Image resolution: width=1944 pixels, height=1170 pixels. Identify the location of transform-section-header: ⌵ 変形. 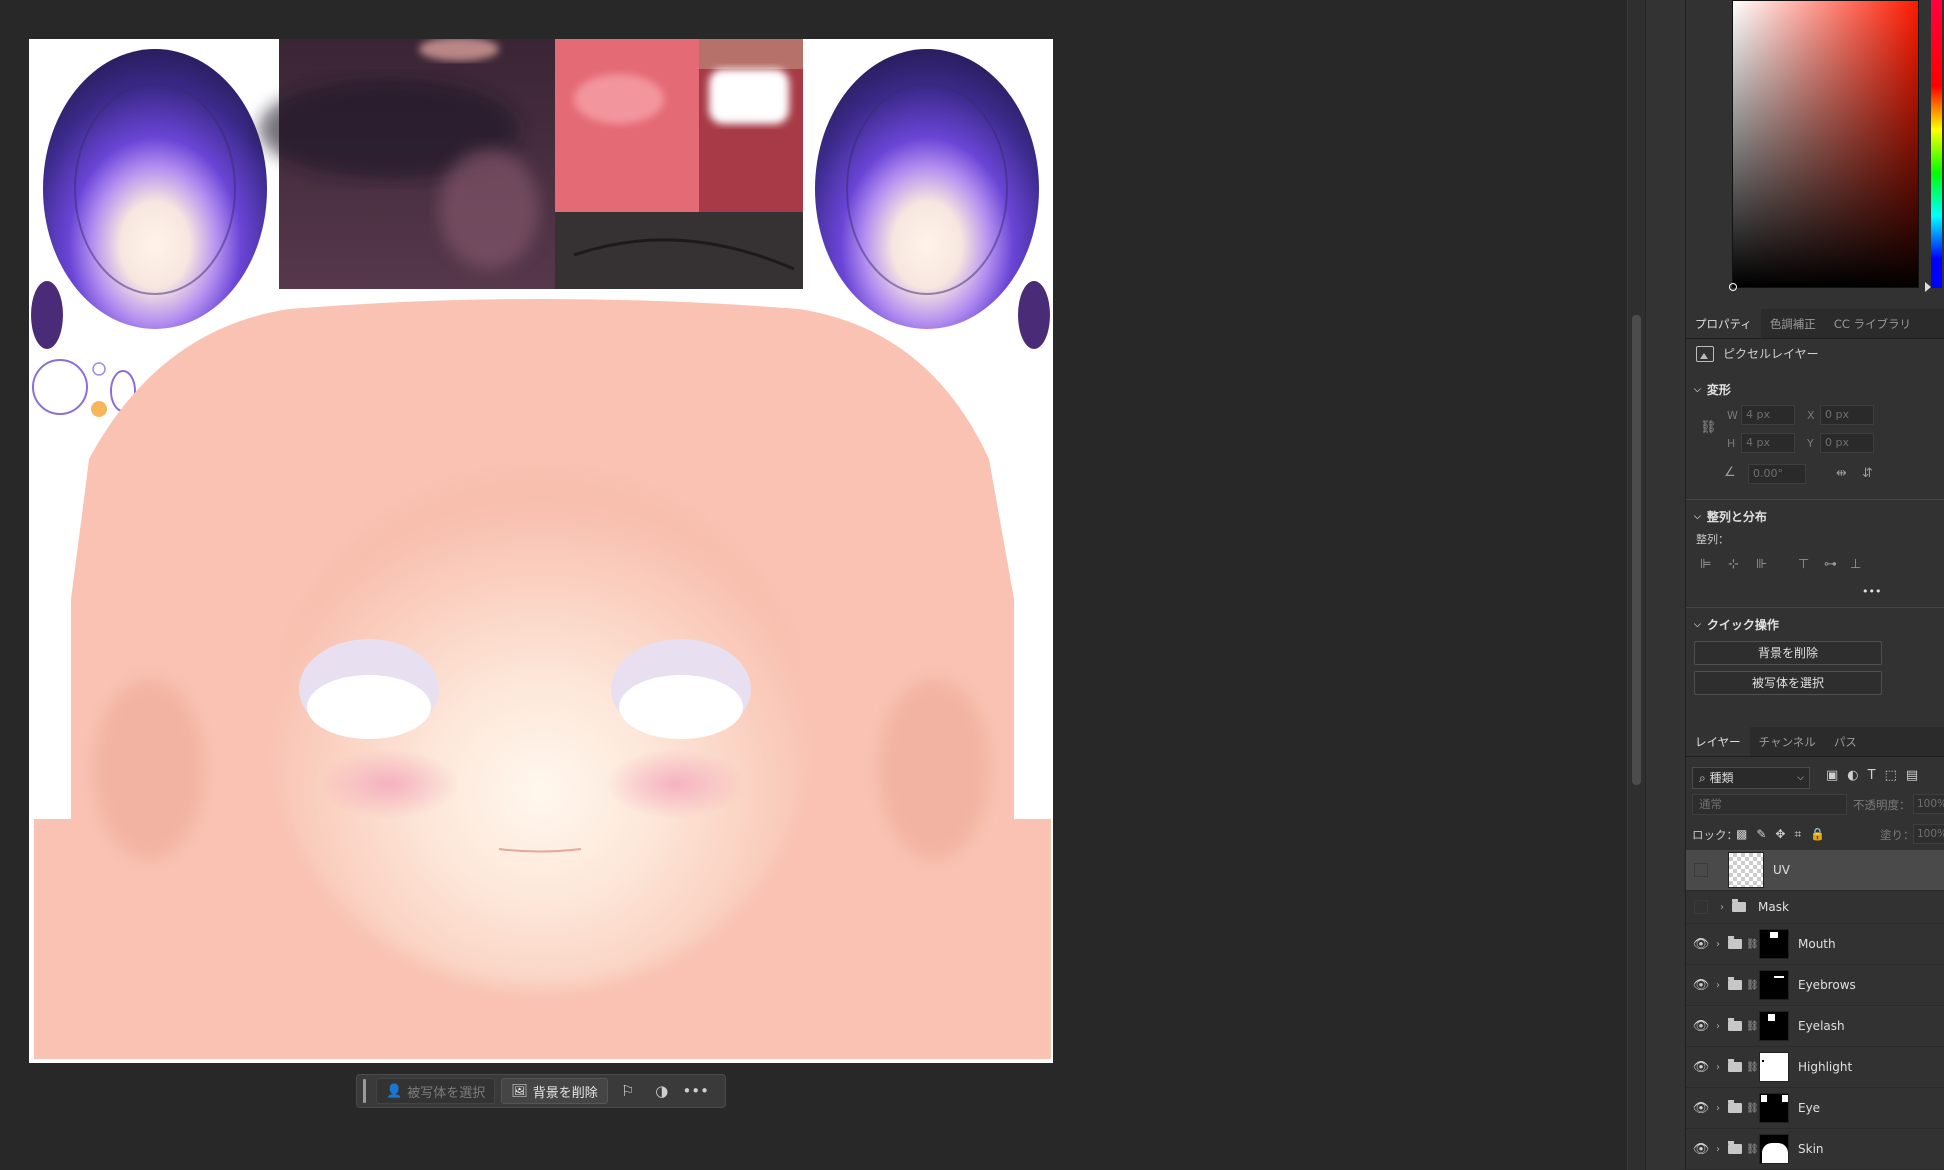
(1712, 389).